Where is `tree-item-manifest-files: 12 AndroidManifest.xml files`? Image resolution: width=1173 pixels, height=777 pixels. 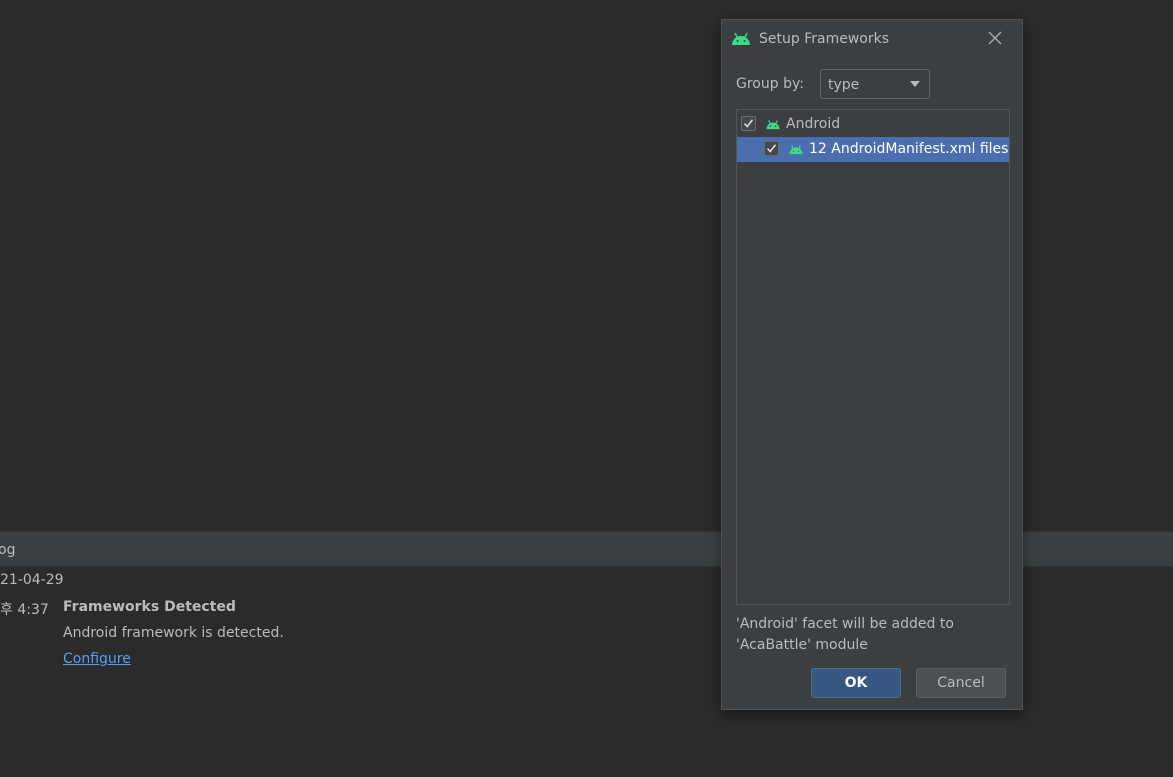 tree-item-manifest-files: 12 AndroidManifest.xml files is located at coordinates (873, 149).